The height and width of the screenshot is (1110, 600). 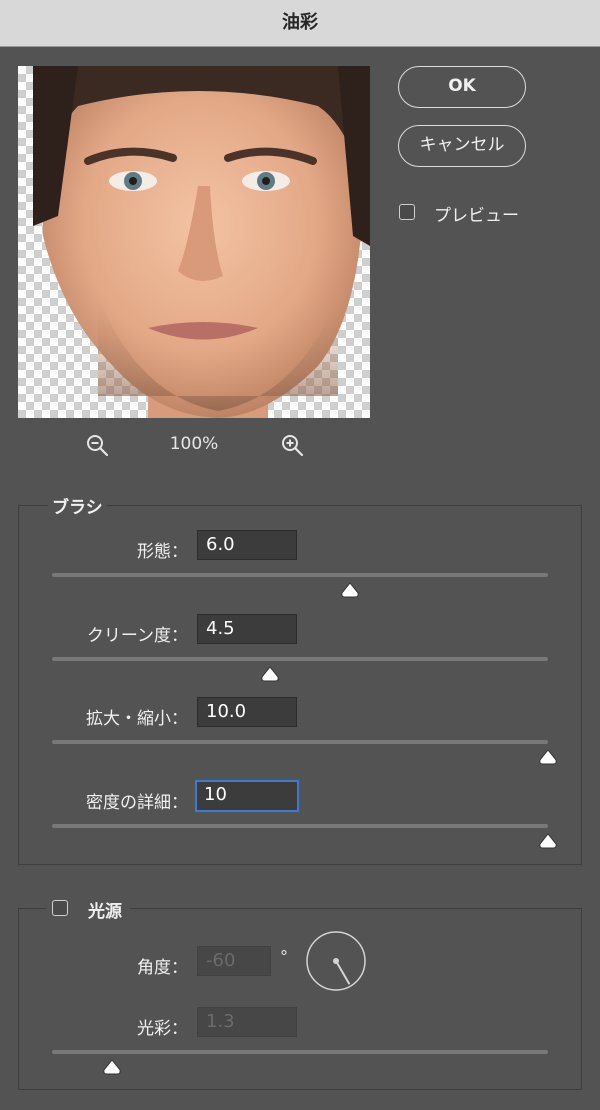 What do you see at coordinates (336, 961) in the screenshot?
I see `angle-dial` at bounding box center [336, 961].